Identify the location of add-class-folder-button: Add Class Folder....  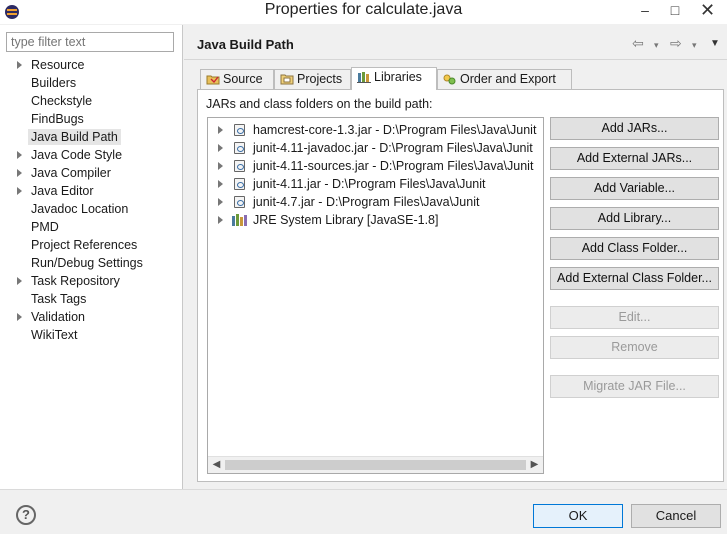
(634, 248).